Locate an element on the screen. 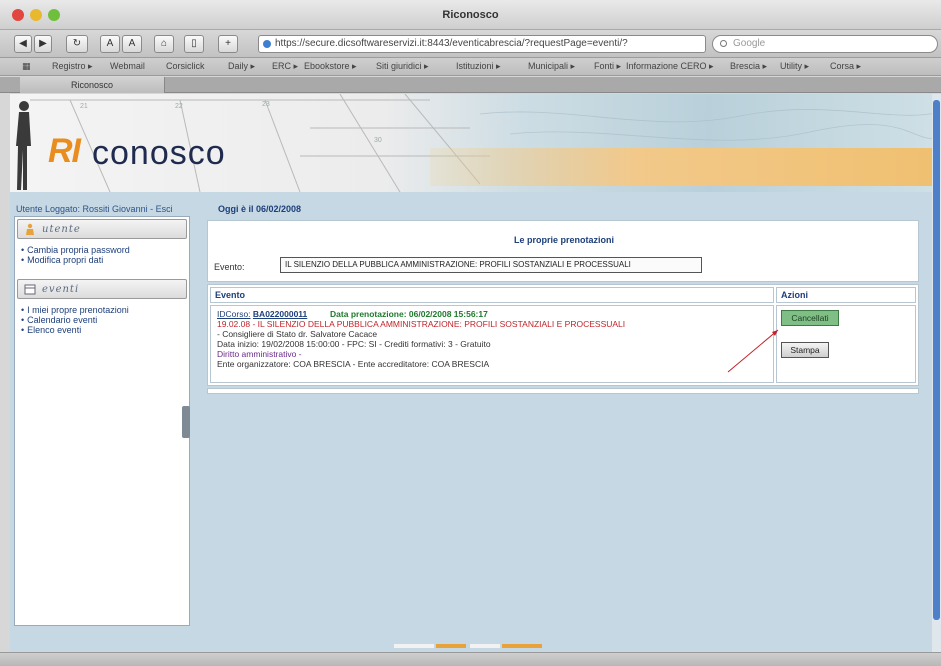  cancel-reservation-button: Cancellati is located at coordinates (810, 318).